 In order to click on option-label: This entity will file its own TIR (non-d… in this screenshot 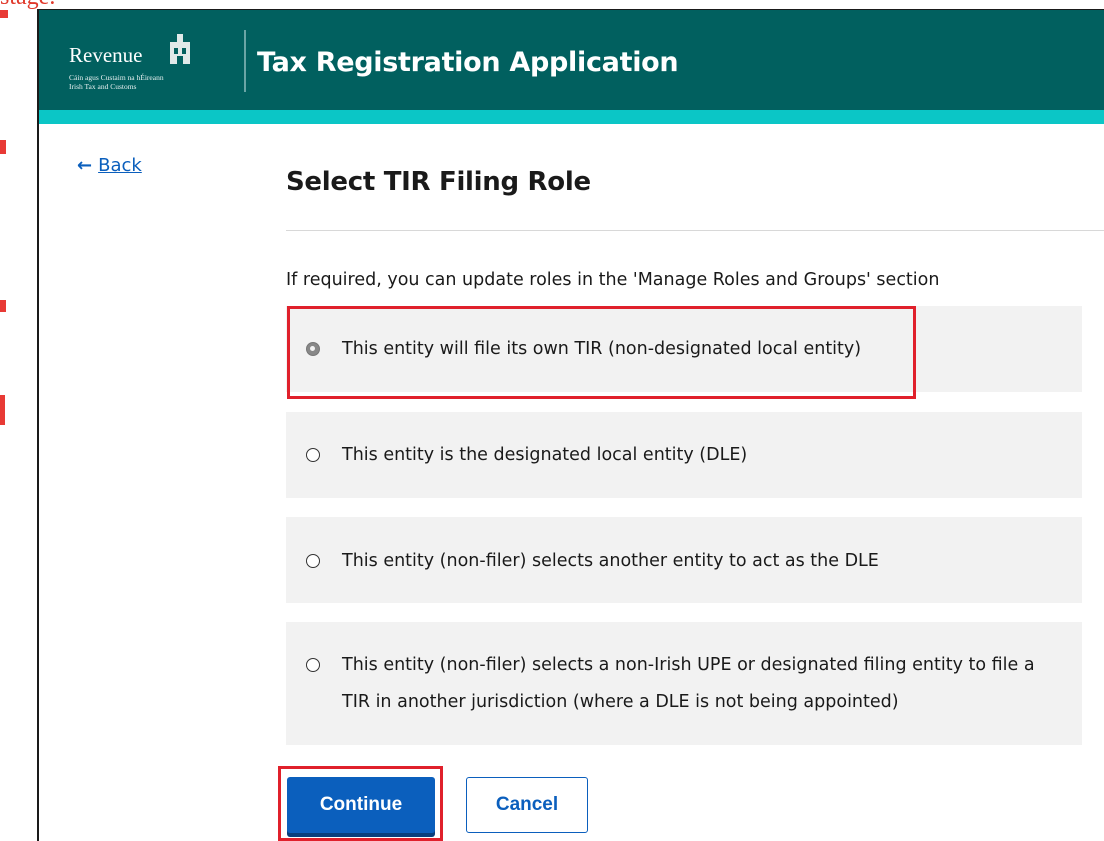, I will do `click(602, 349)`.